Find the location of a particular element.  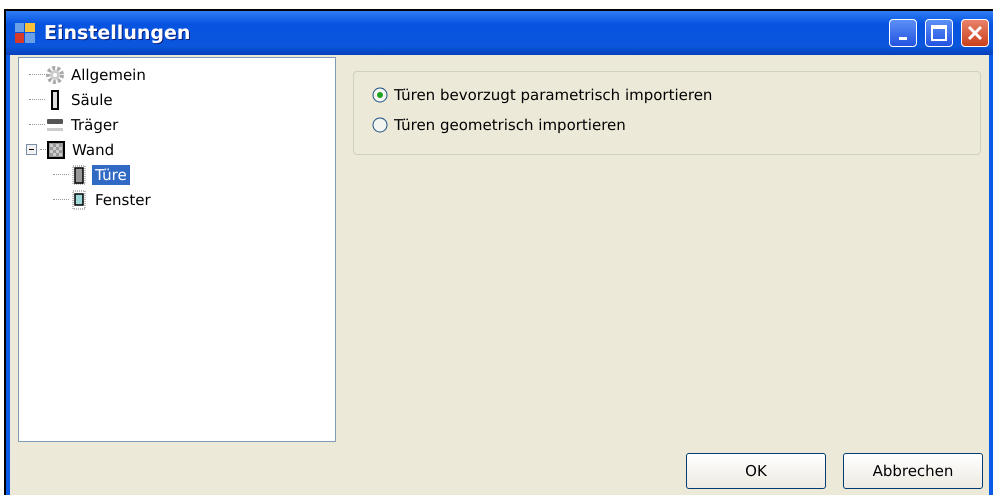

maximize-icon is located at coordinates (939, 33).